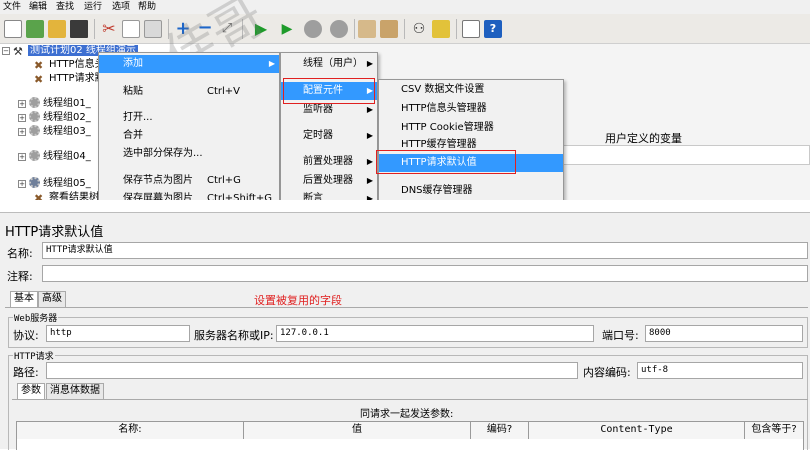  Describe the element at coordinates (93, 7) in the screenshot. I see `menu-run: 运行` at that location.